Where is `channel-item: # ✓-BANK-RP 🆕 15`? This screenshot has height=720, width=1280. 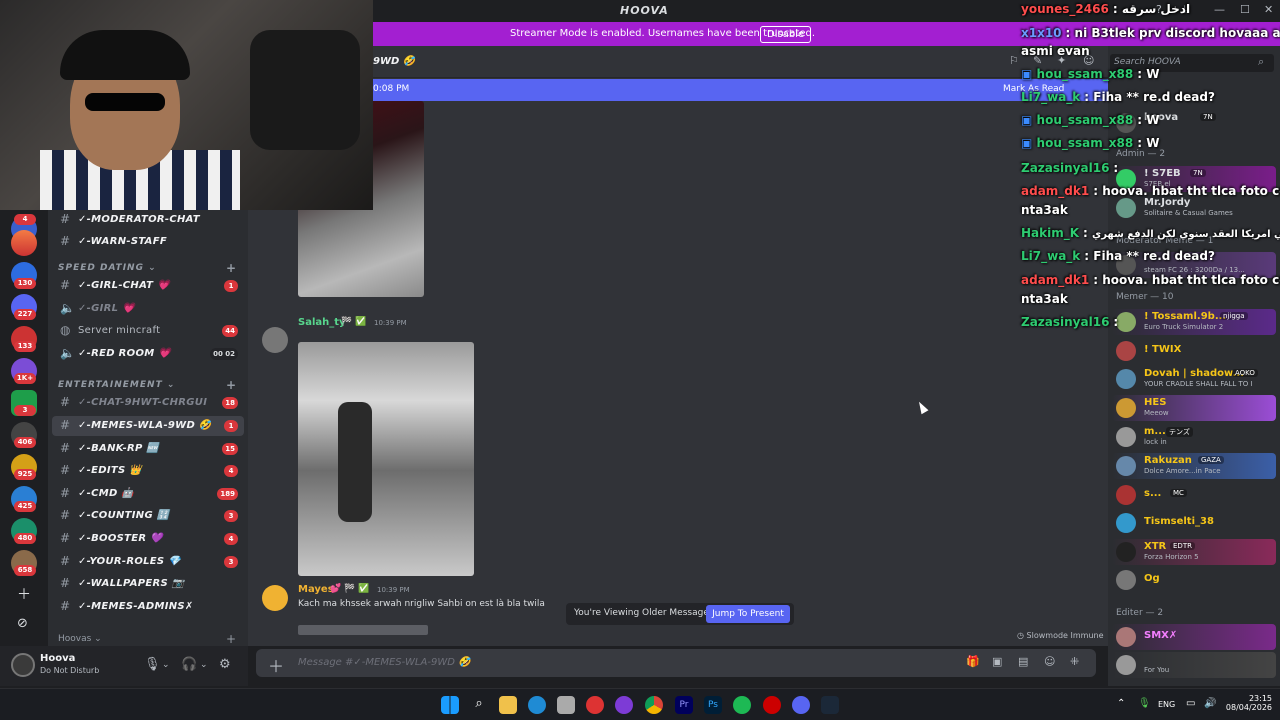
channel-item: # ✓-BANK-RP 🆕 15 is located at coordinates (148, 449).